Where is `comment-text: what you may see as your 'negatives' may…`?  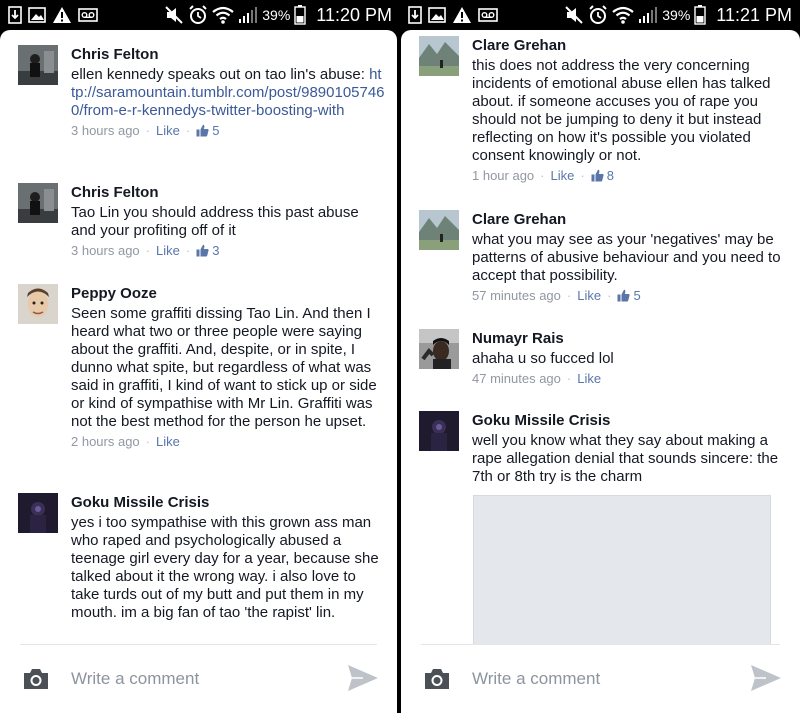
comment-text: what you may see as your 'negatives' may… is located at coordinates (626, 257).